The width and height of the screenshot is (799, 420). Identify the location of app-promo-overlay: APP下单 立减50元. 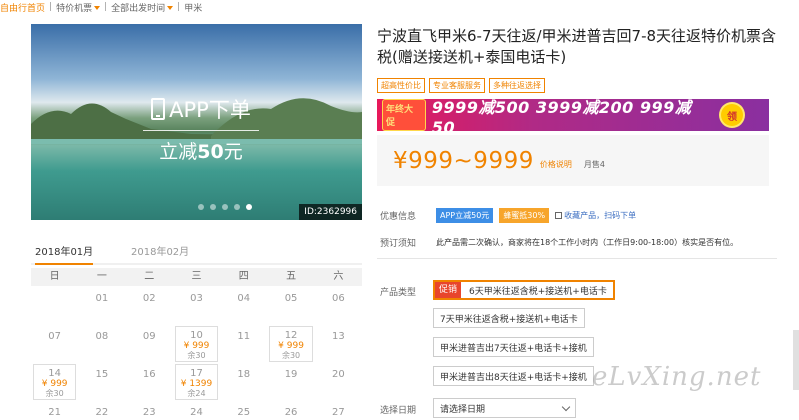
(201, 129).